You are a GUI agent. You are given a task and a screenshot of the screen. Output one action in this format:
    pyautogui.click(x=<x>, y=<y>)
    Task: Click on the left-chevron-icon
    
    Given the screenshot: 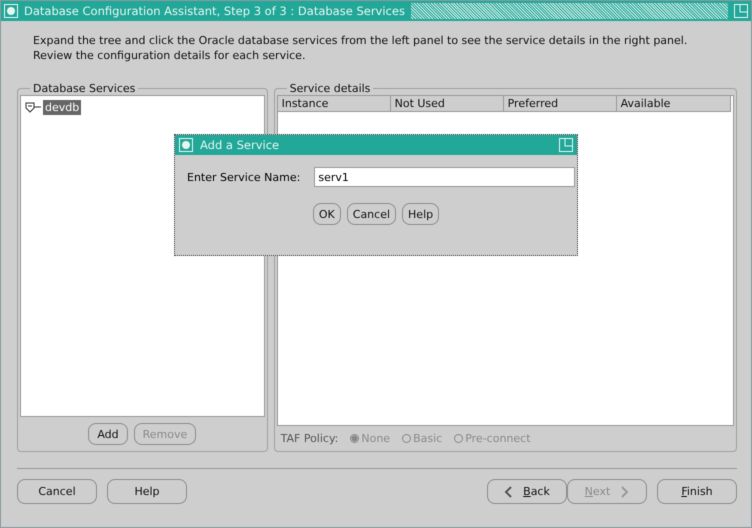 What is the action you would take?
    pyautogui.click(x=509, y=492)
    